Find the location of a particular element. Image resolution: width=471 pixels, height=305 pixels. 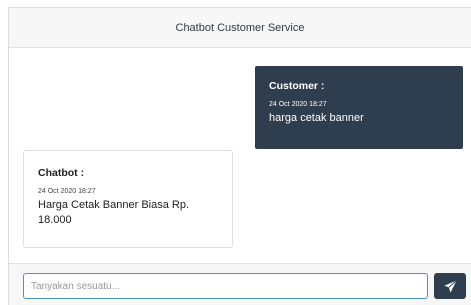

message-input is located at coordinates (225, 286).